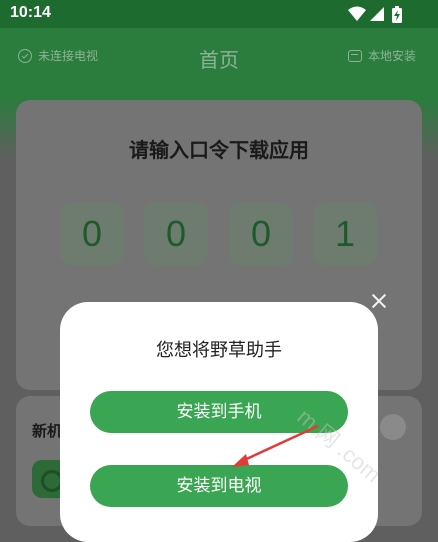 The width and height of the screenshot is (438, 542). What do you see at coordinates (275, 445) in the screenshot?
I see `annotation-arrow` at bounding box center [275, 445].